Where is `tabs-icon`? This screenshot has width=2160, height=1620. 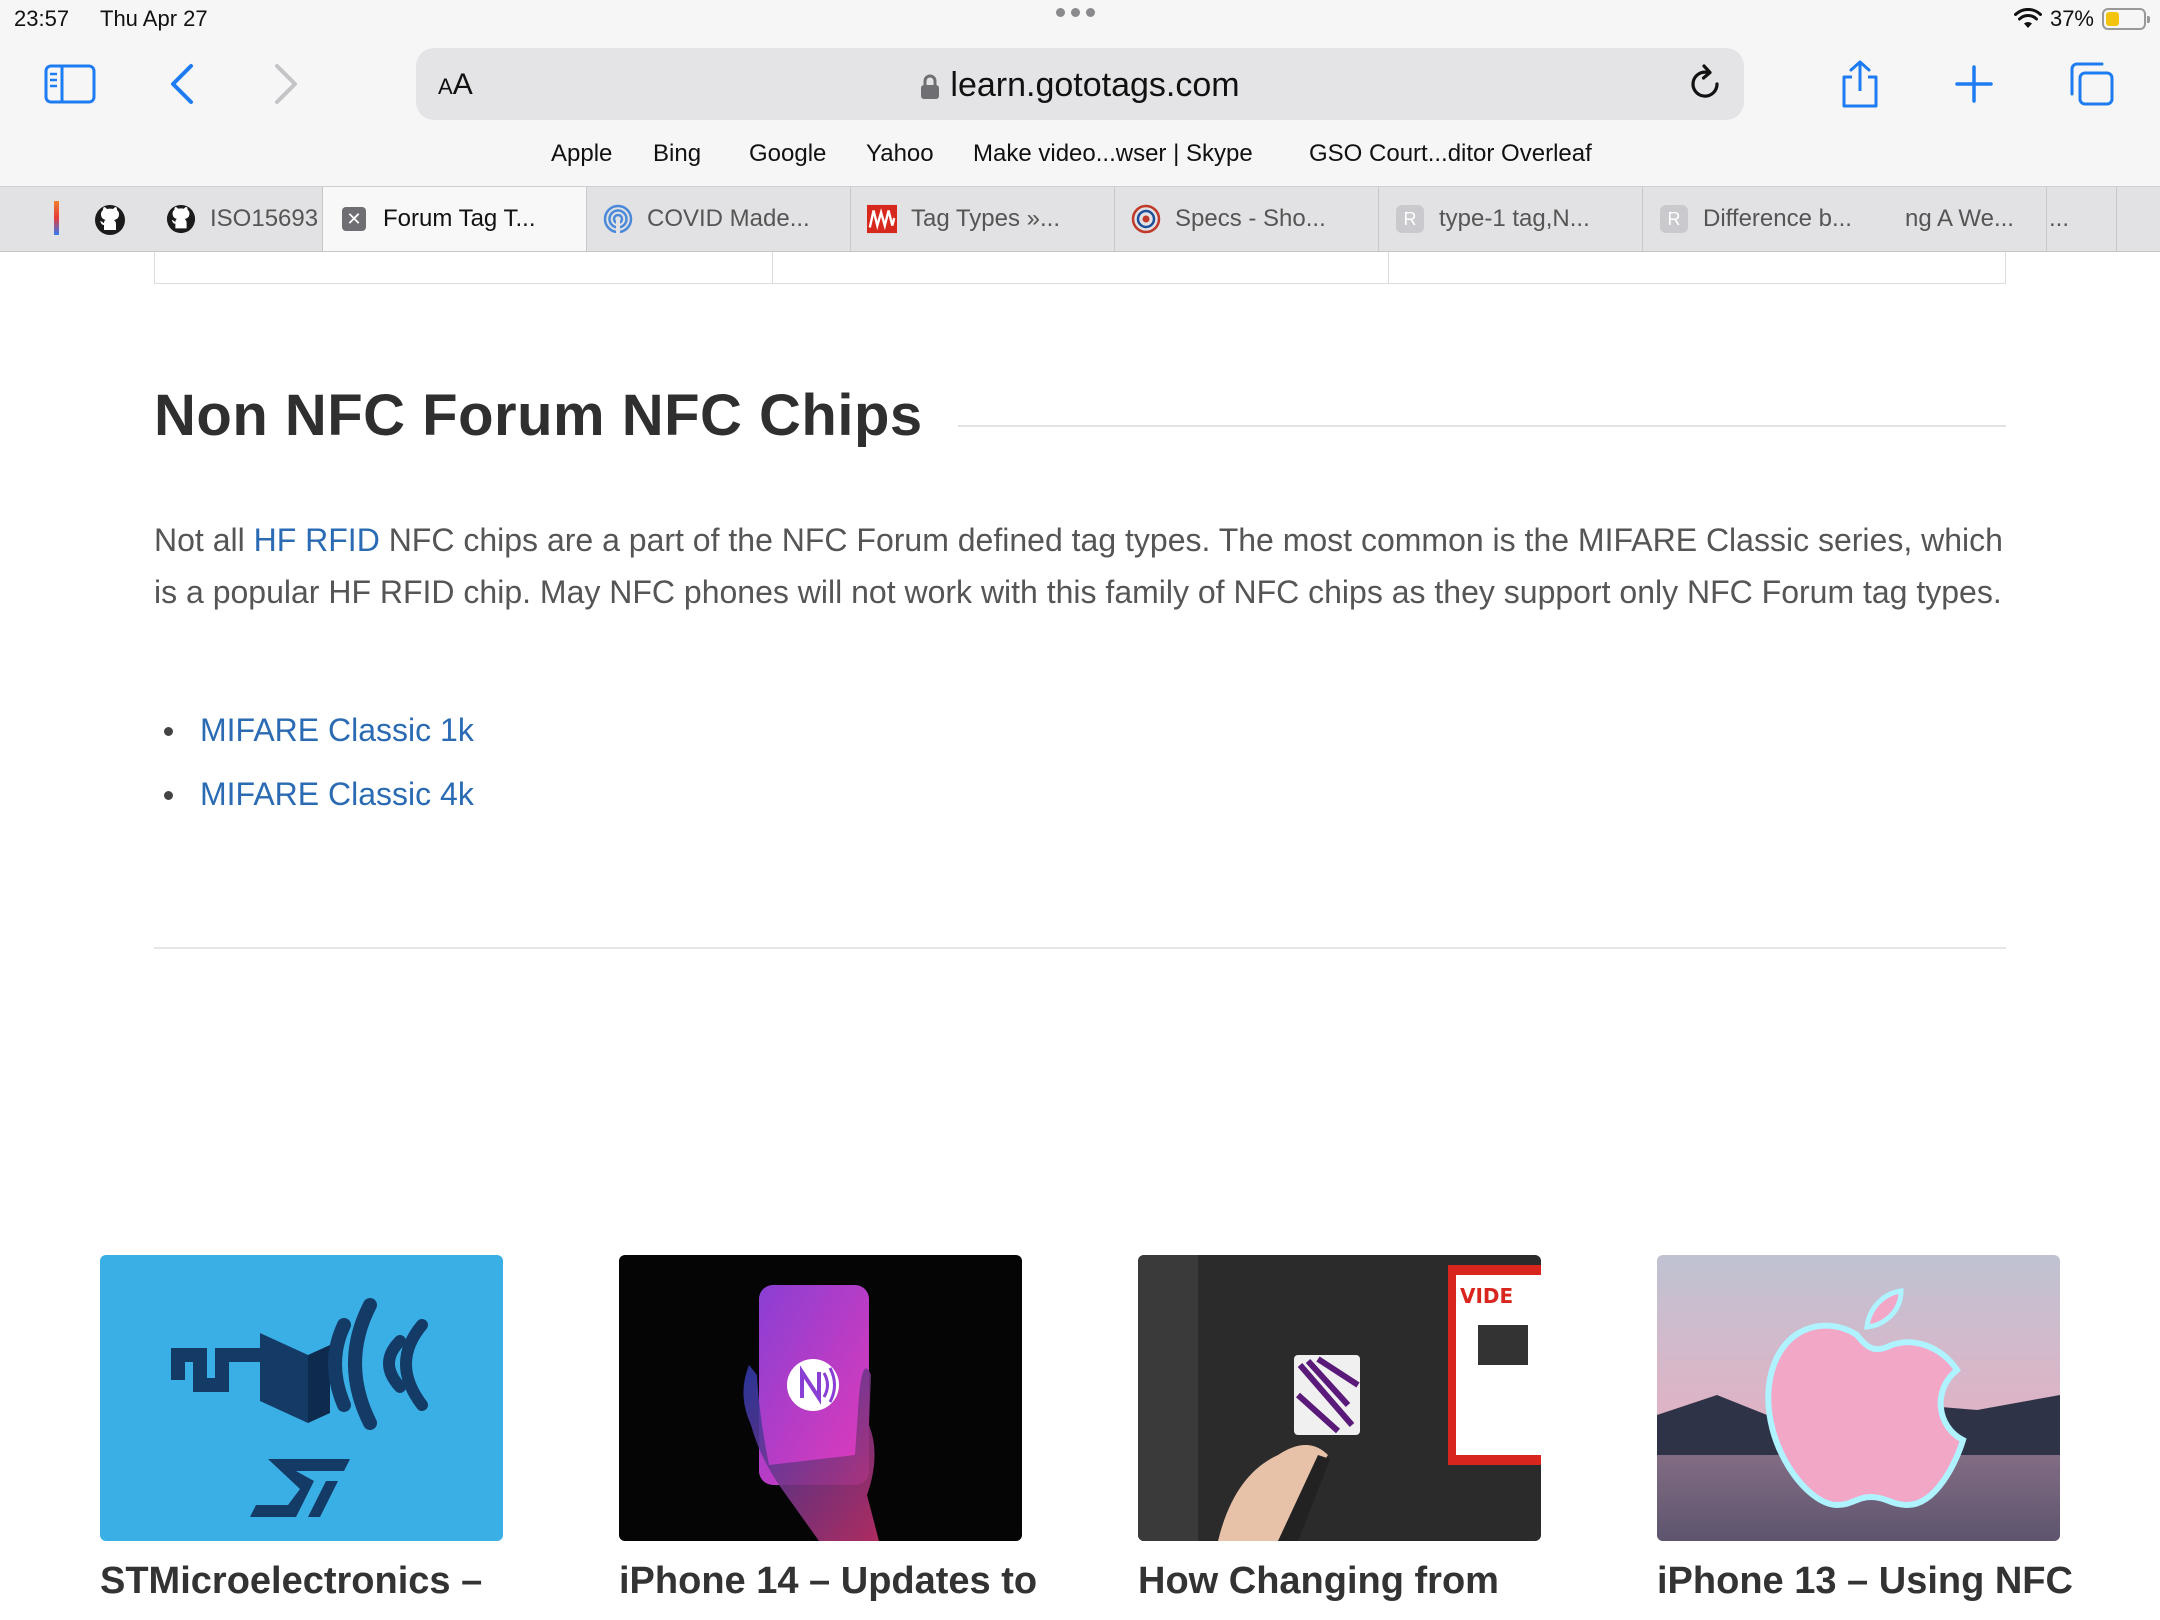 tabs-icon is located at coordinates (2092, 84).